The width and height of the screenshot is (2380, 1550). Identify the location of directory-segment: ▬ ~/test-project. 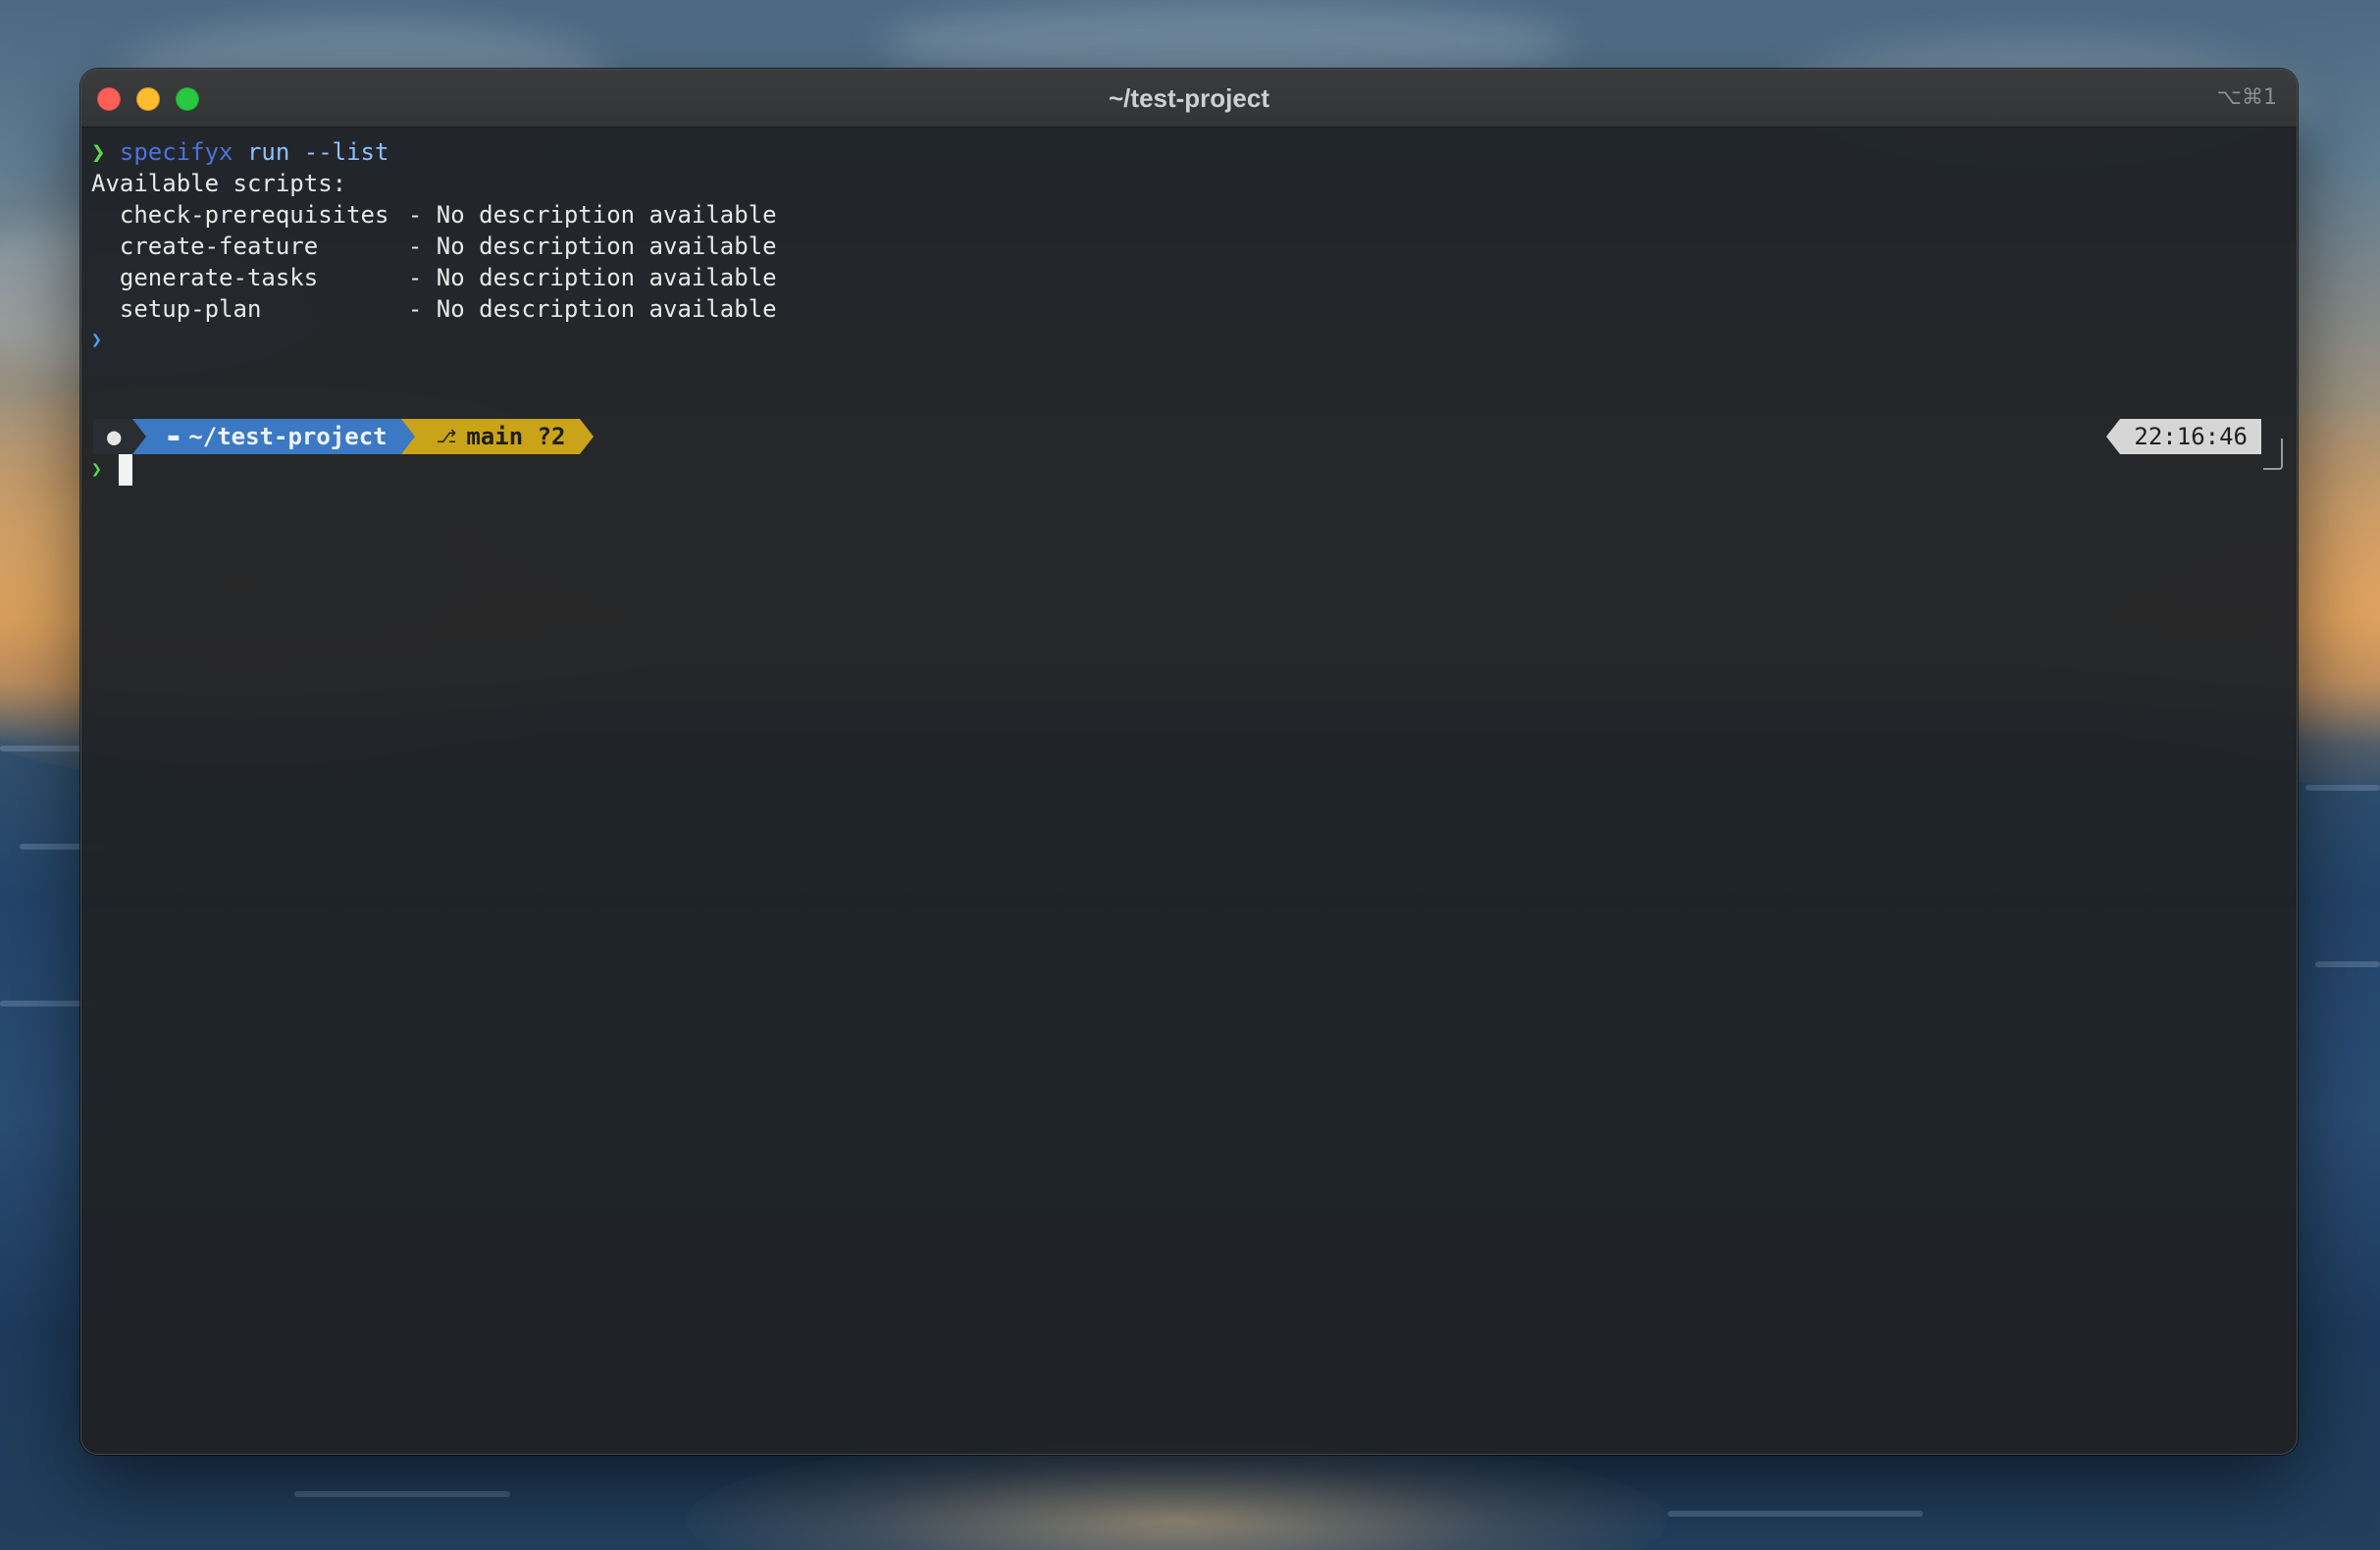
(273, 436).